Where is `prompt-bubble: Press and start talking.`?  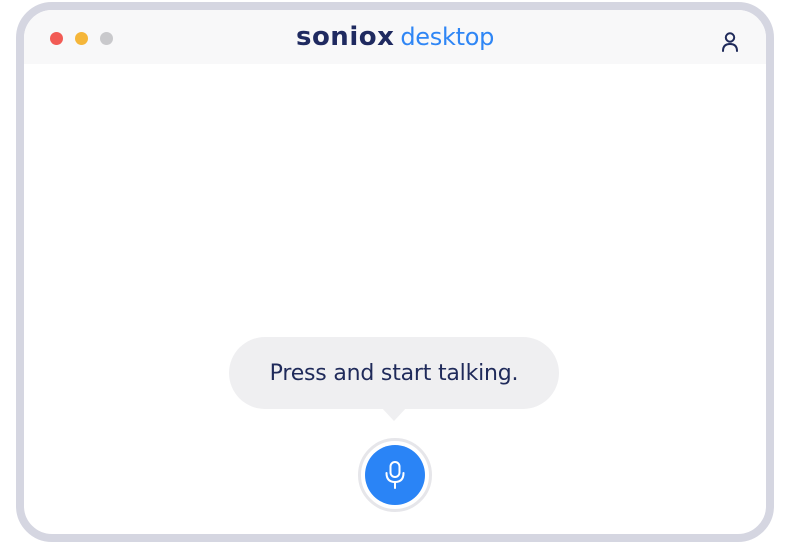 prompt-bubble: Press and start talking. is located at coordinates (394, 373).